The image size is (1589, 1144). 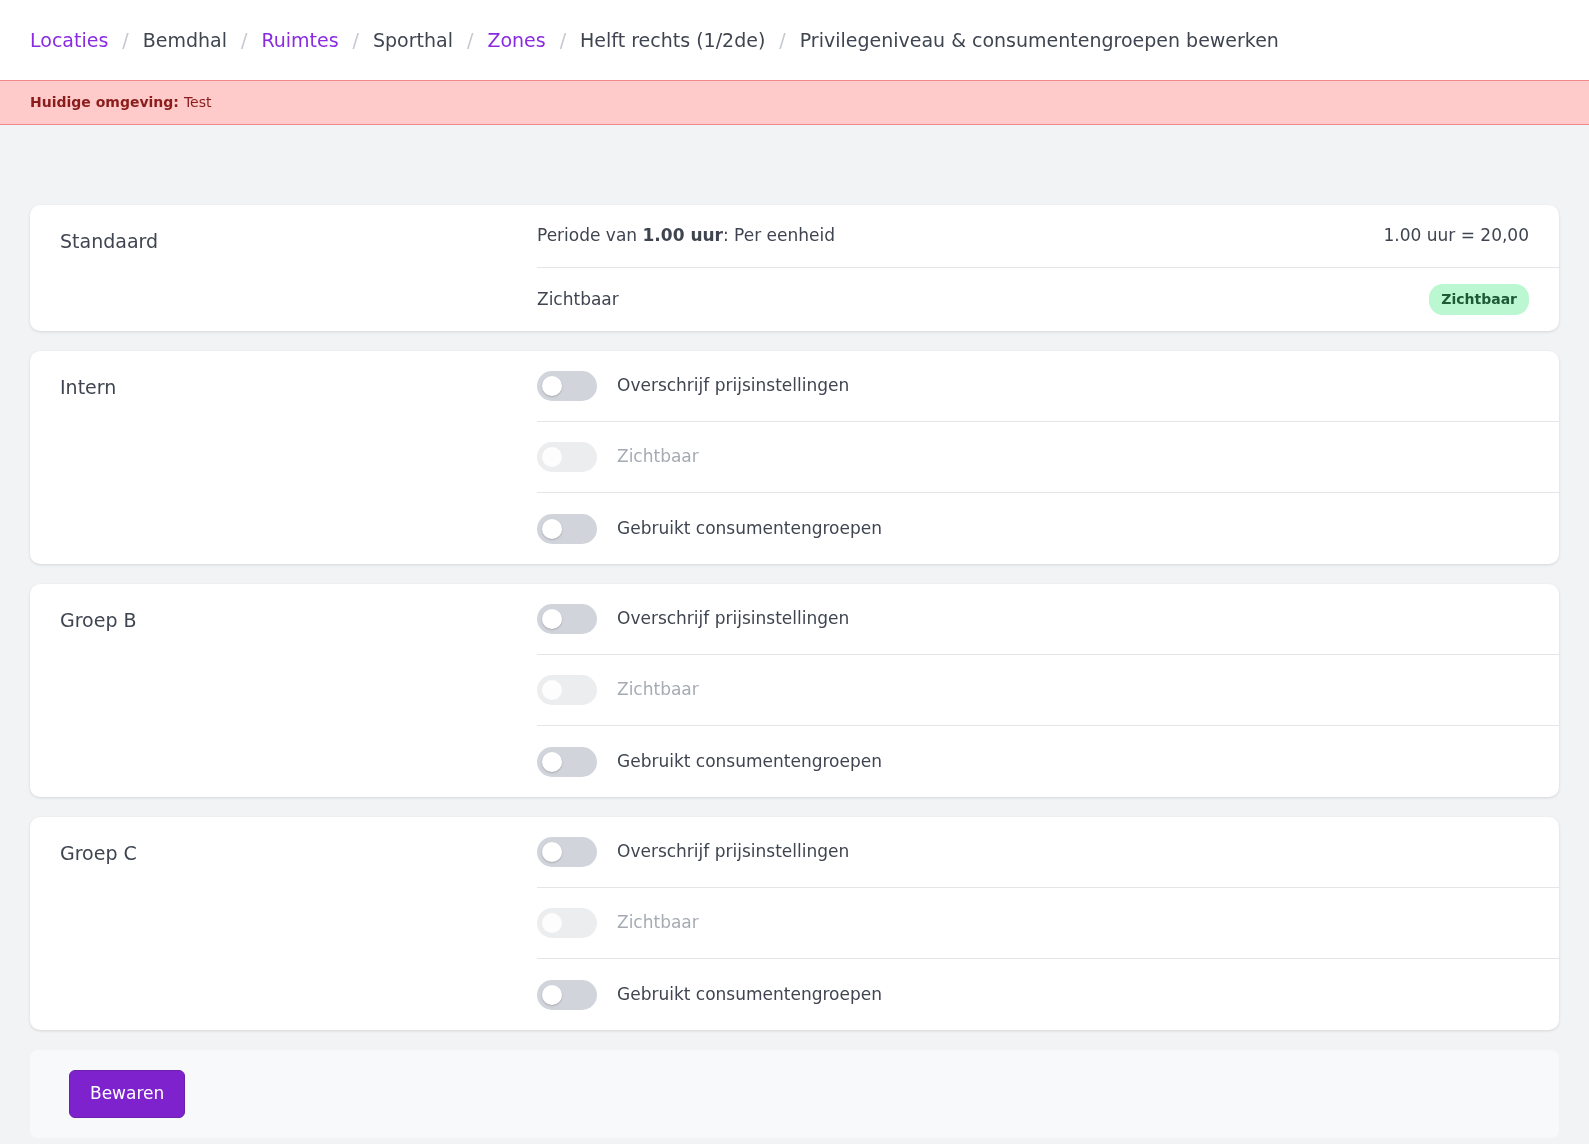 I want to click on breadcrumb-link: Ruimtes, so click(x=300, y=40).